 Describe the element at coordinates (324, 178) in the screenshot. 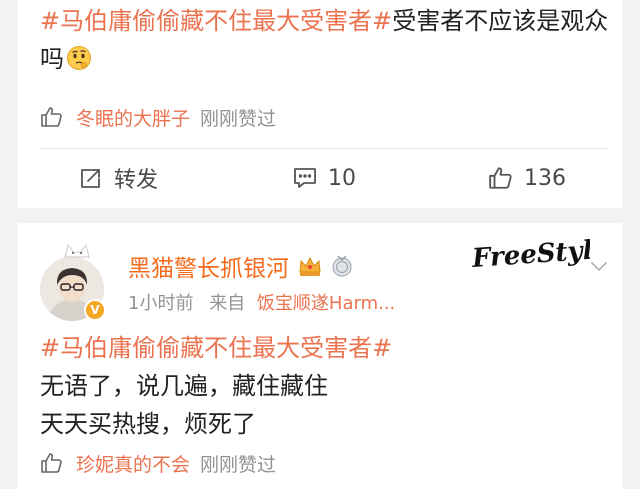

I see `comment-button: 10` at that location.